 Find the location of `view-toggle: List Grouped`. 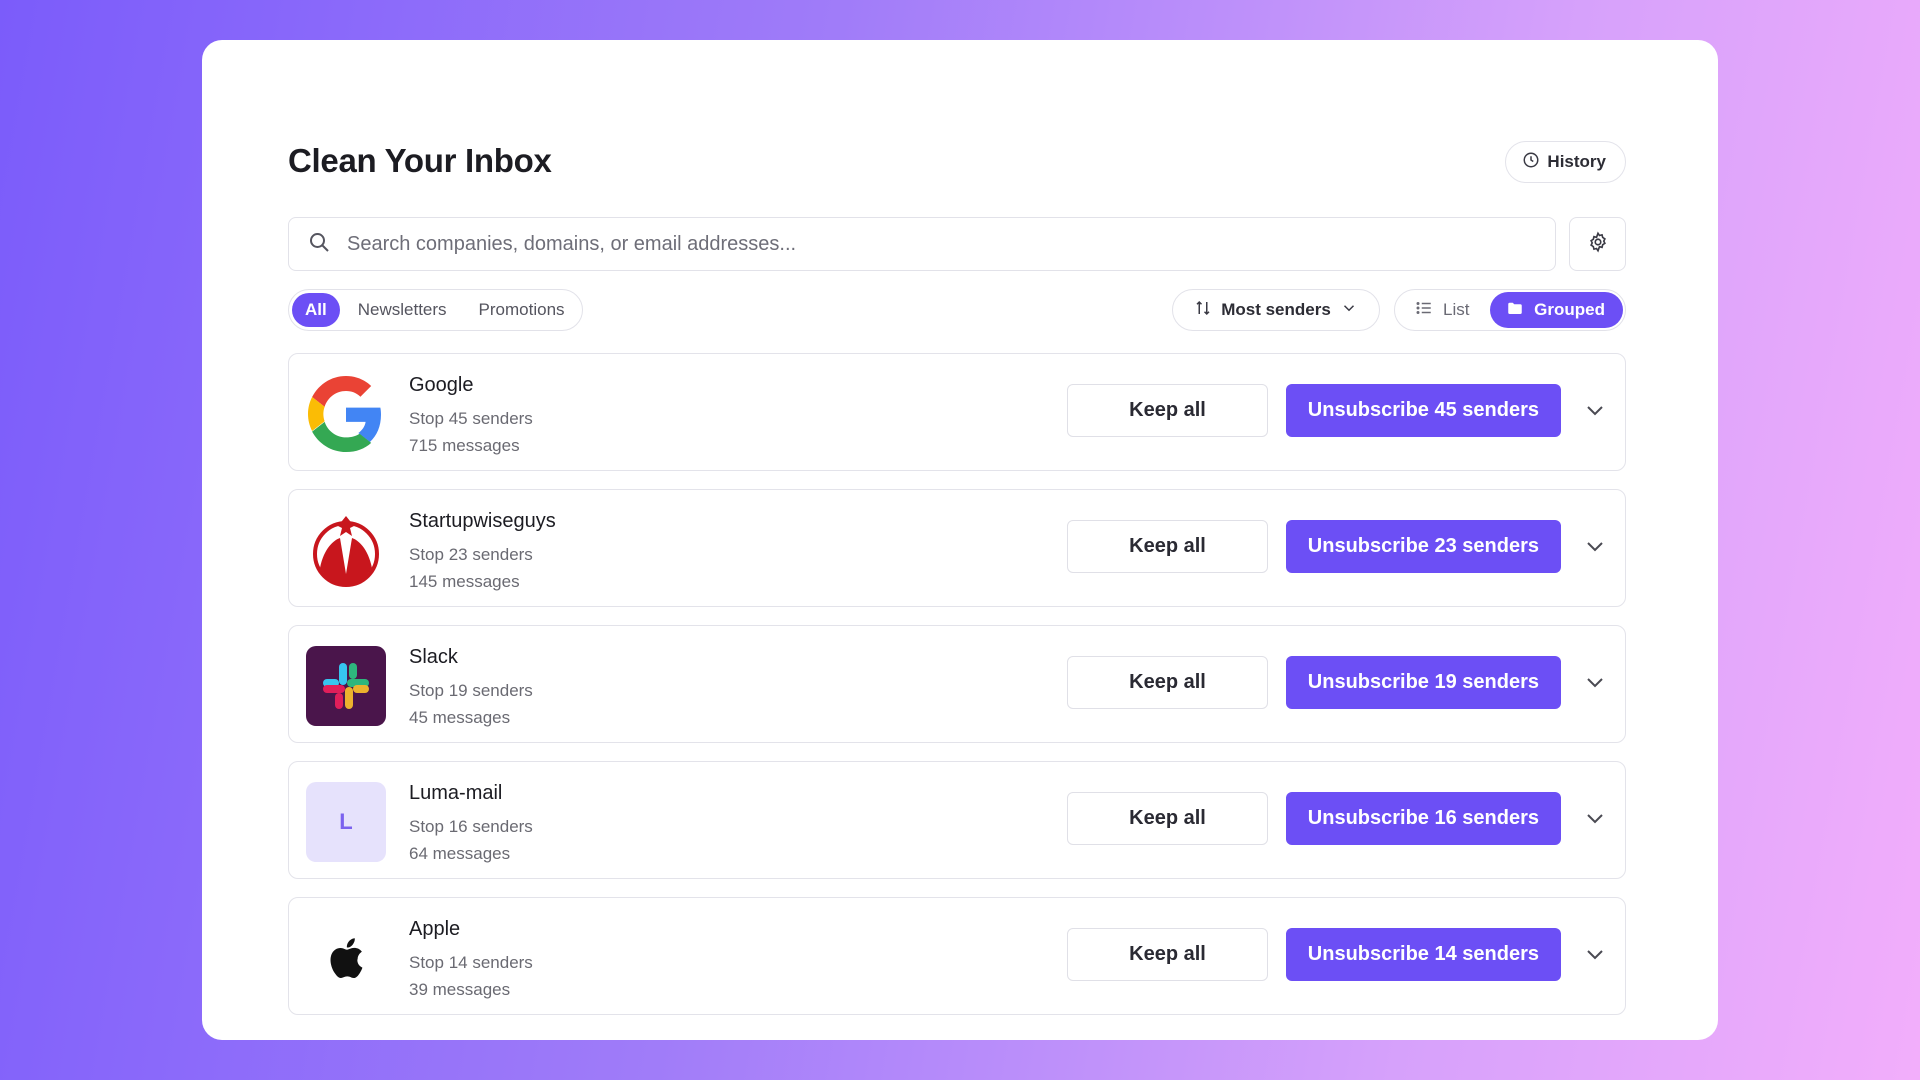

view-toggle: List Grouped is located at coordinates (1510, 310).